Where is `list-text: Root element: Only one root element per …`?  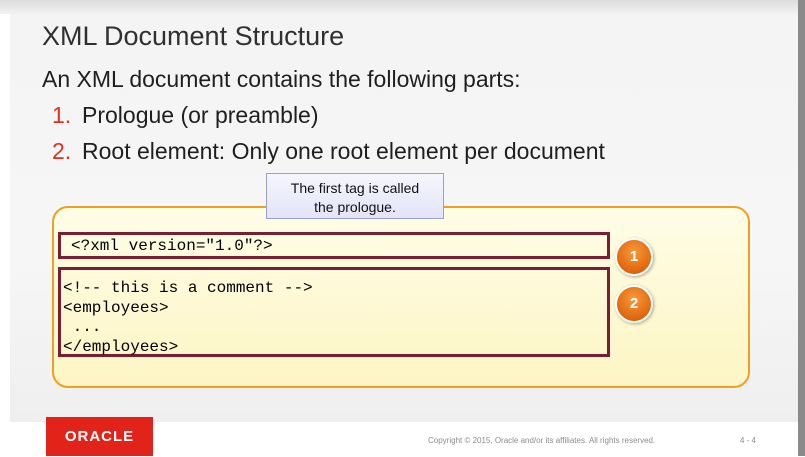 list-text: Root element: Only one root element per … is located at coordinates (343, 151).